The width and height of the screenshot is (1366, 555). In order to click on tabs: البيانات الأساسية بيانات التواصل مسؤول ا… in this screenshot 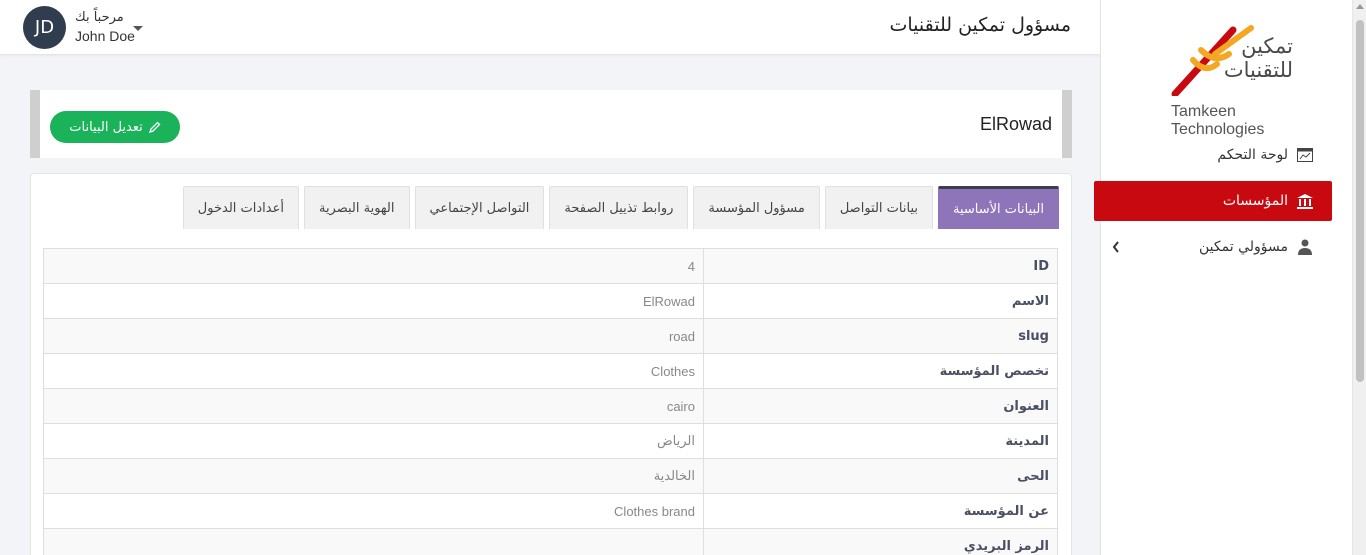, I will do `click(620, 207)`.